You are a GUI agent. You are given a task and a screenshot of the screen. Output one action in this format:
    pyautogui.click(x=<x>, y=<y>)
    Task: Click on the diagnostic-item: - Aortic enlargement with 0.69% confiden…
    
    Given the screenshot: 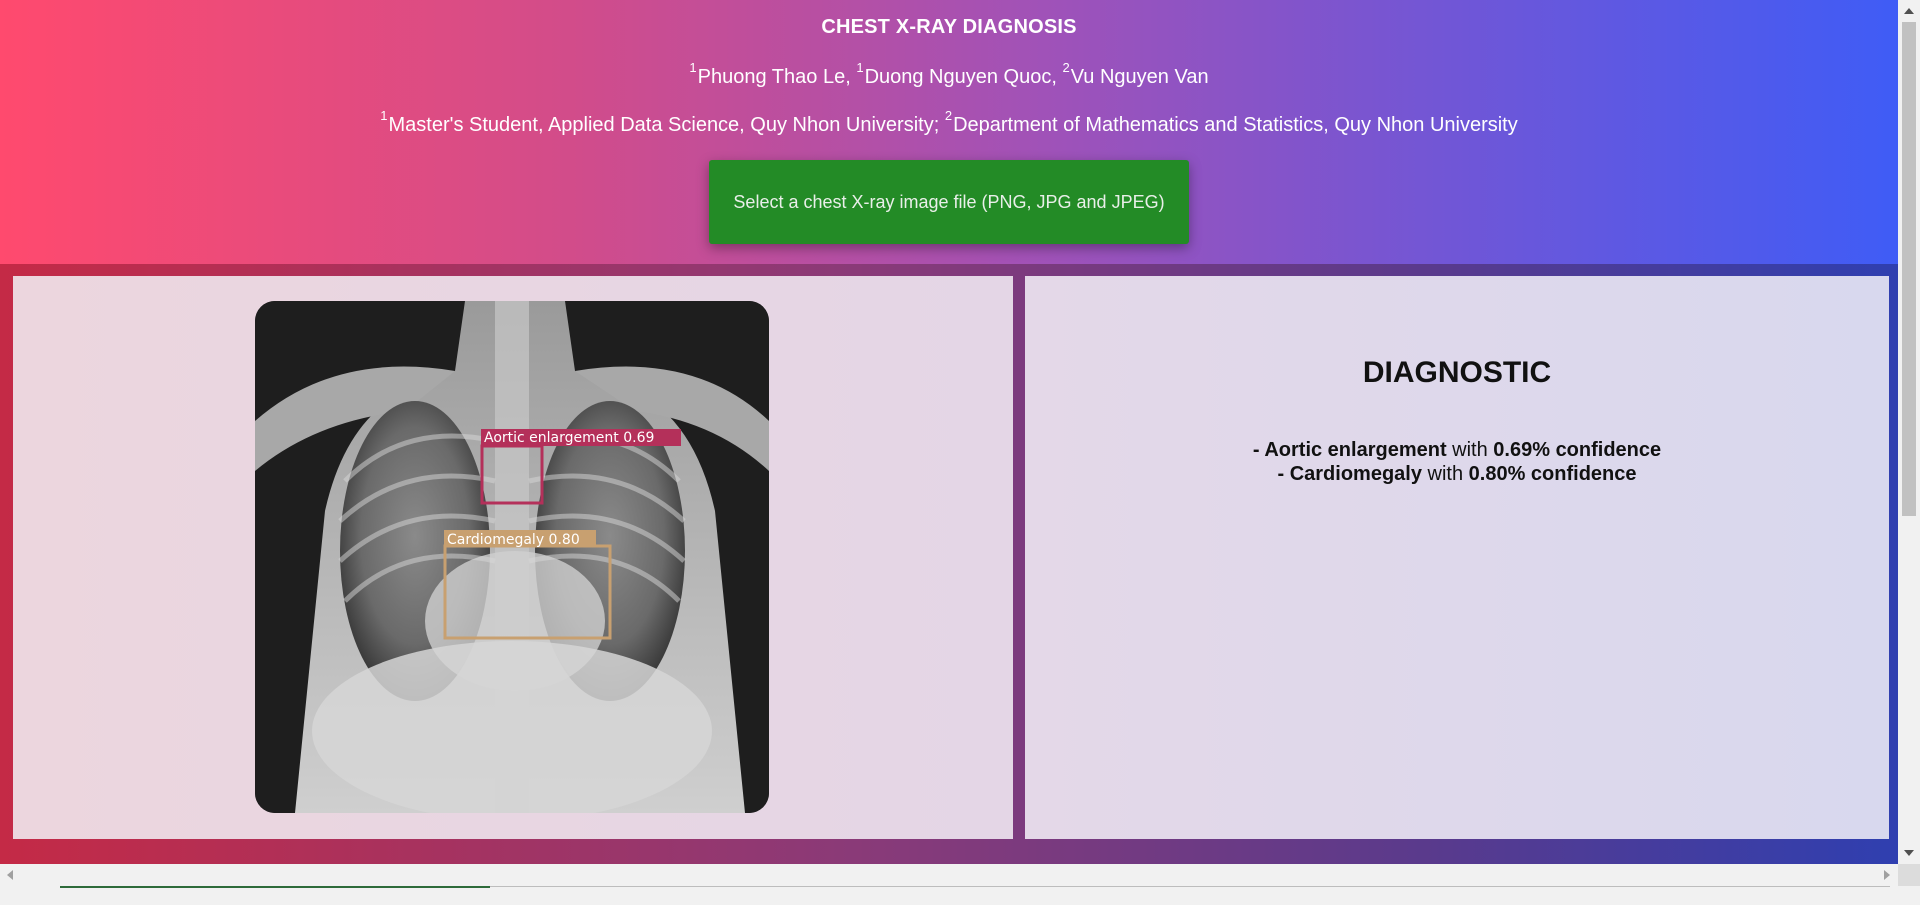 What is the action you would take?
    pyautogui.click(x=1457, y=450)
    